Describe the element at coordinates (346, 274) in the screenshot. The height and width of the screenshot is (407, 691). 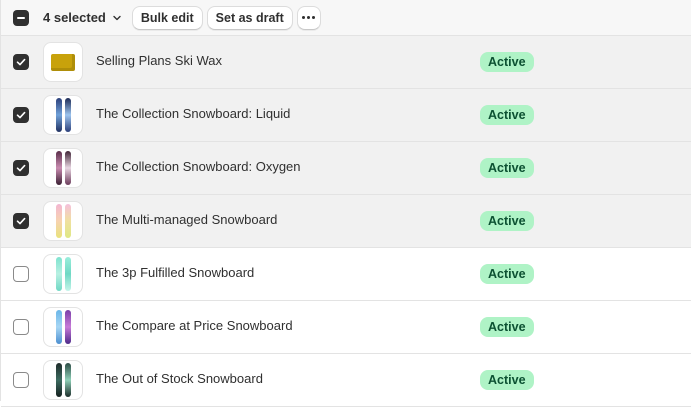
I see `table-row: The 3p Fulfilled Snowboard Active` at that location.